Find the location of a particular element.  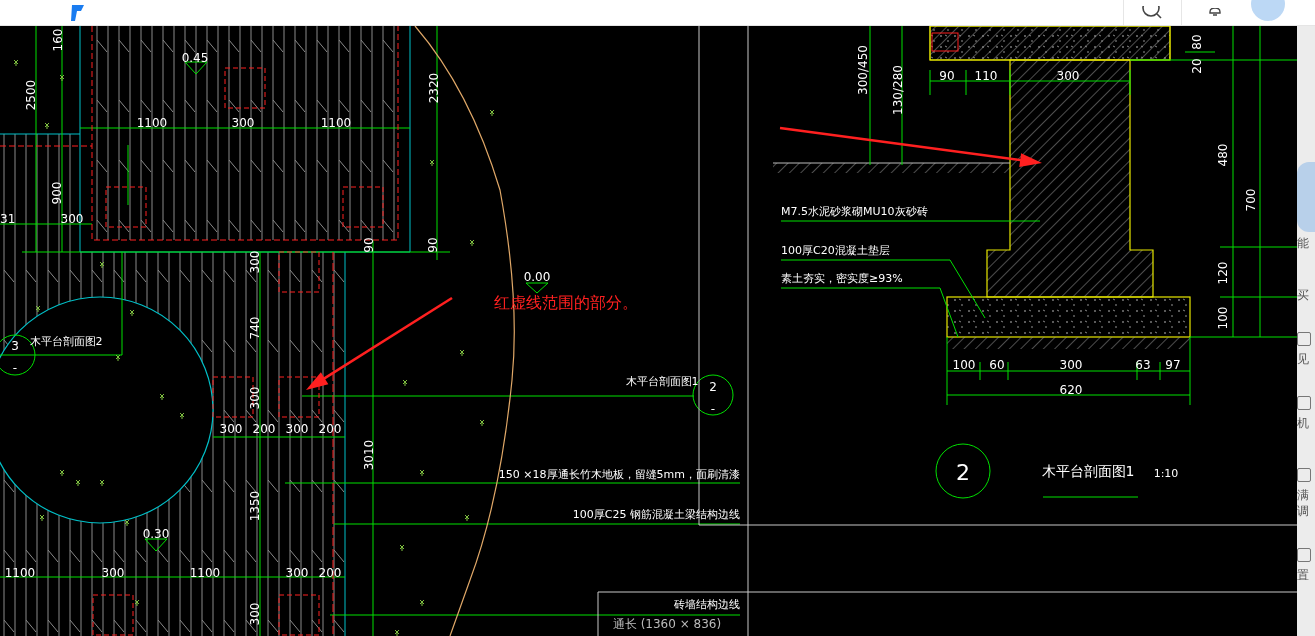

dimension-label: 480 is located at coordinates (1222, 155).